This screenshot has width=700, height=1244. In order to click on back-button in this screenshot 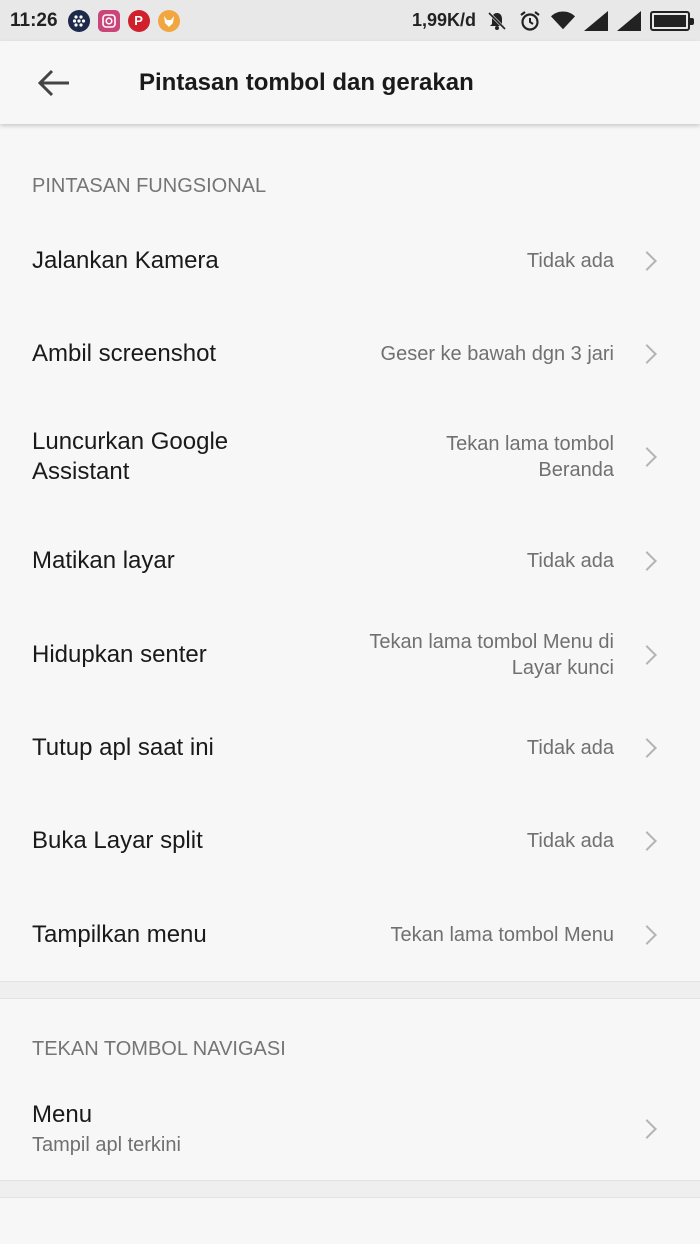, I will do `click(54, 83)`.